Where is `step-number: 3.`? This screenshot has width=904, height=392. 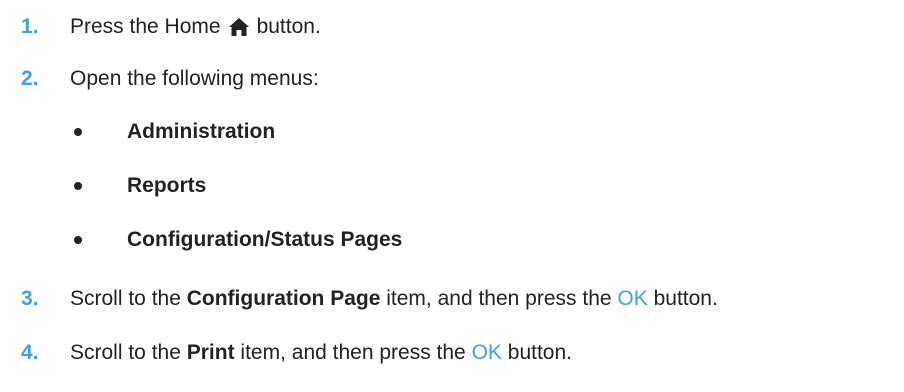 step-number: 3. is located at coordinates (30, 298).